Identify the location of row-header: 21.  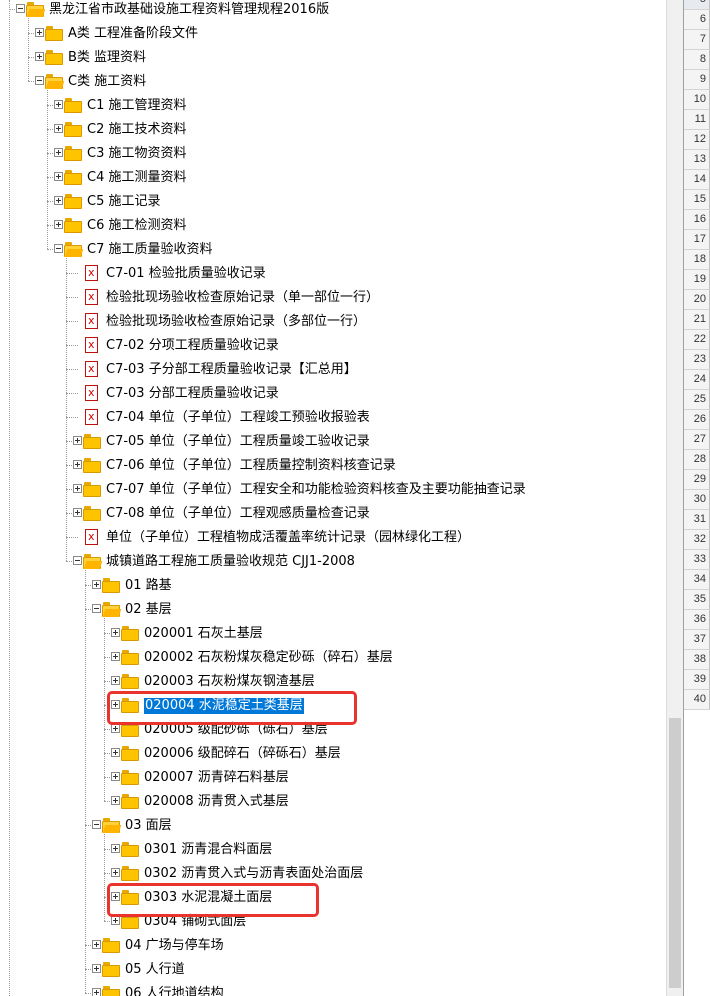
(697, 320).